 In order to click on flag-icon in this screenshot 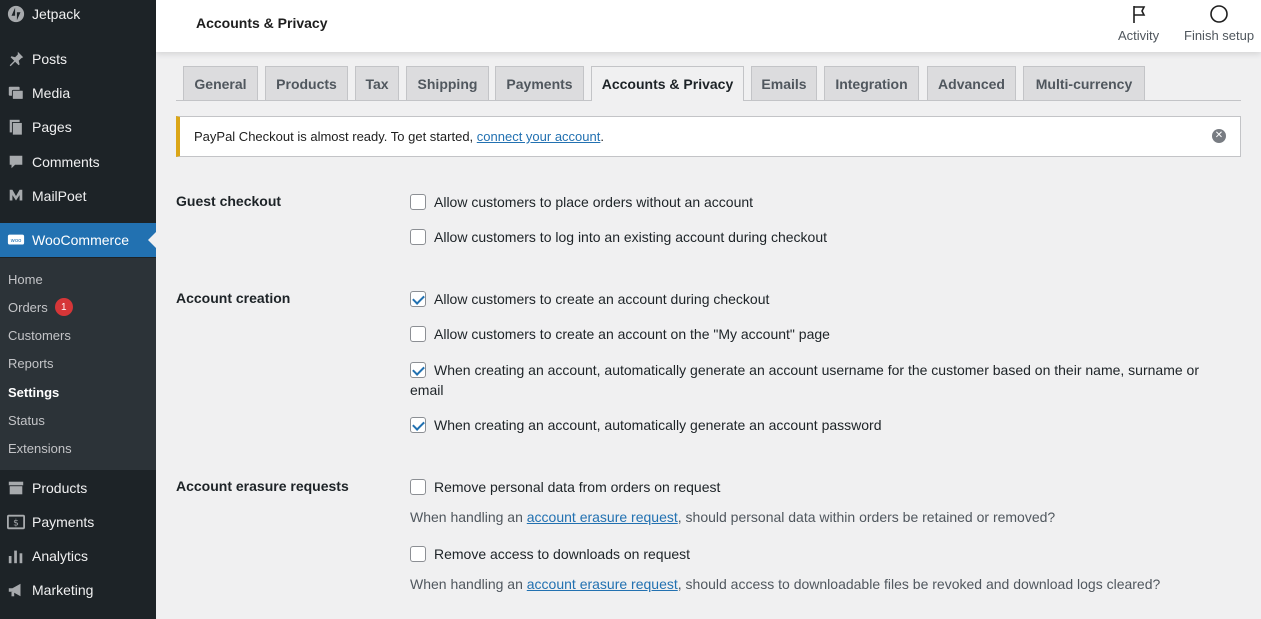, I will do `click(1138, 14)`.